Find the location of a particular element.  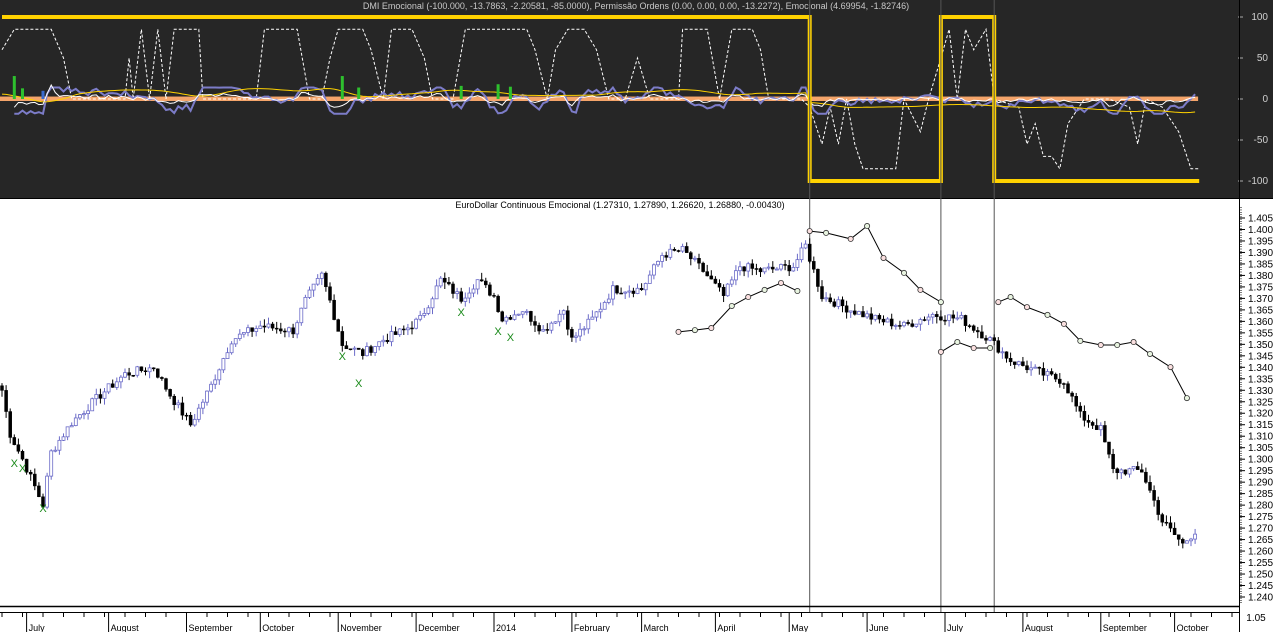

price-tick-label: 1.380 is located at coordinates (1260, 276).